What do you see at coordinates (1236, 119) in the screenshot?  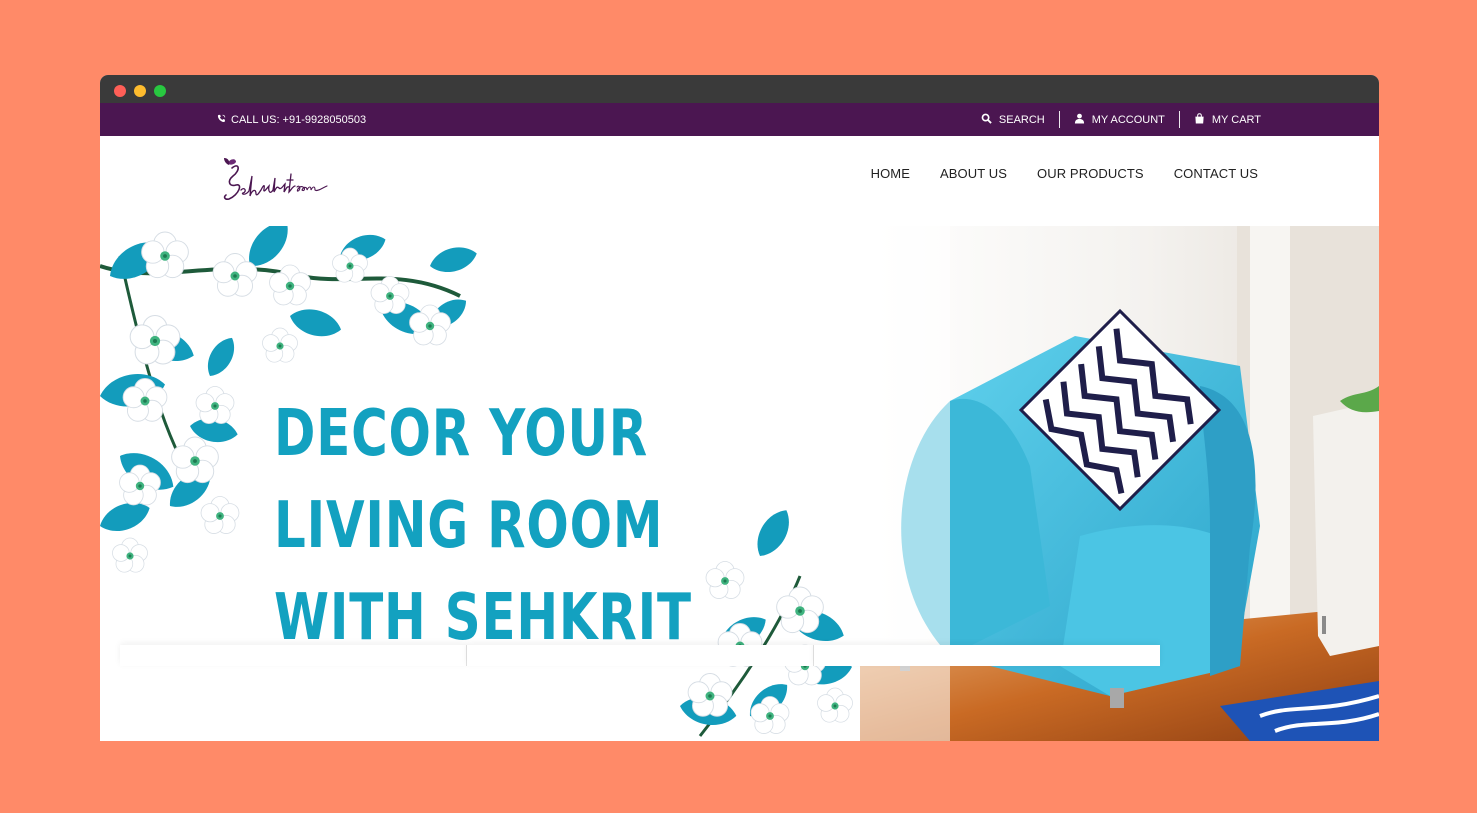 I see `my-cart-label: MY CART` at bounding box center [1236, 119].